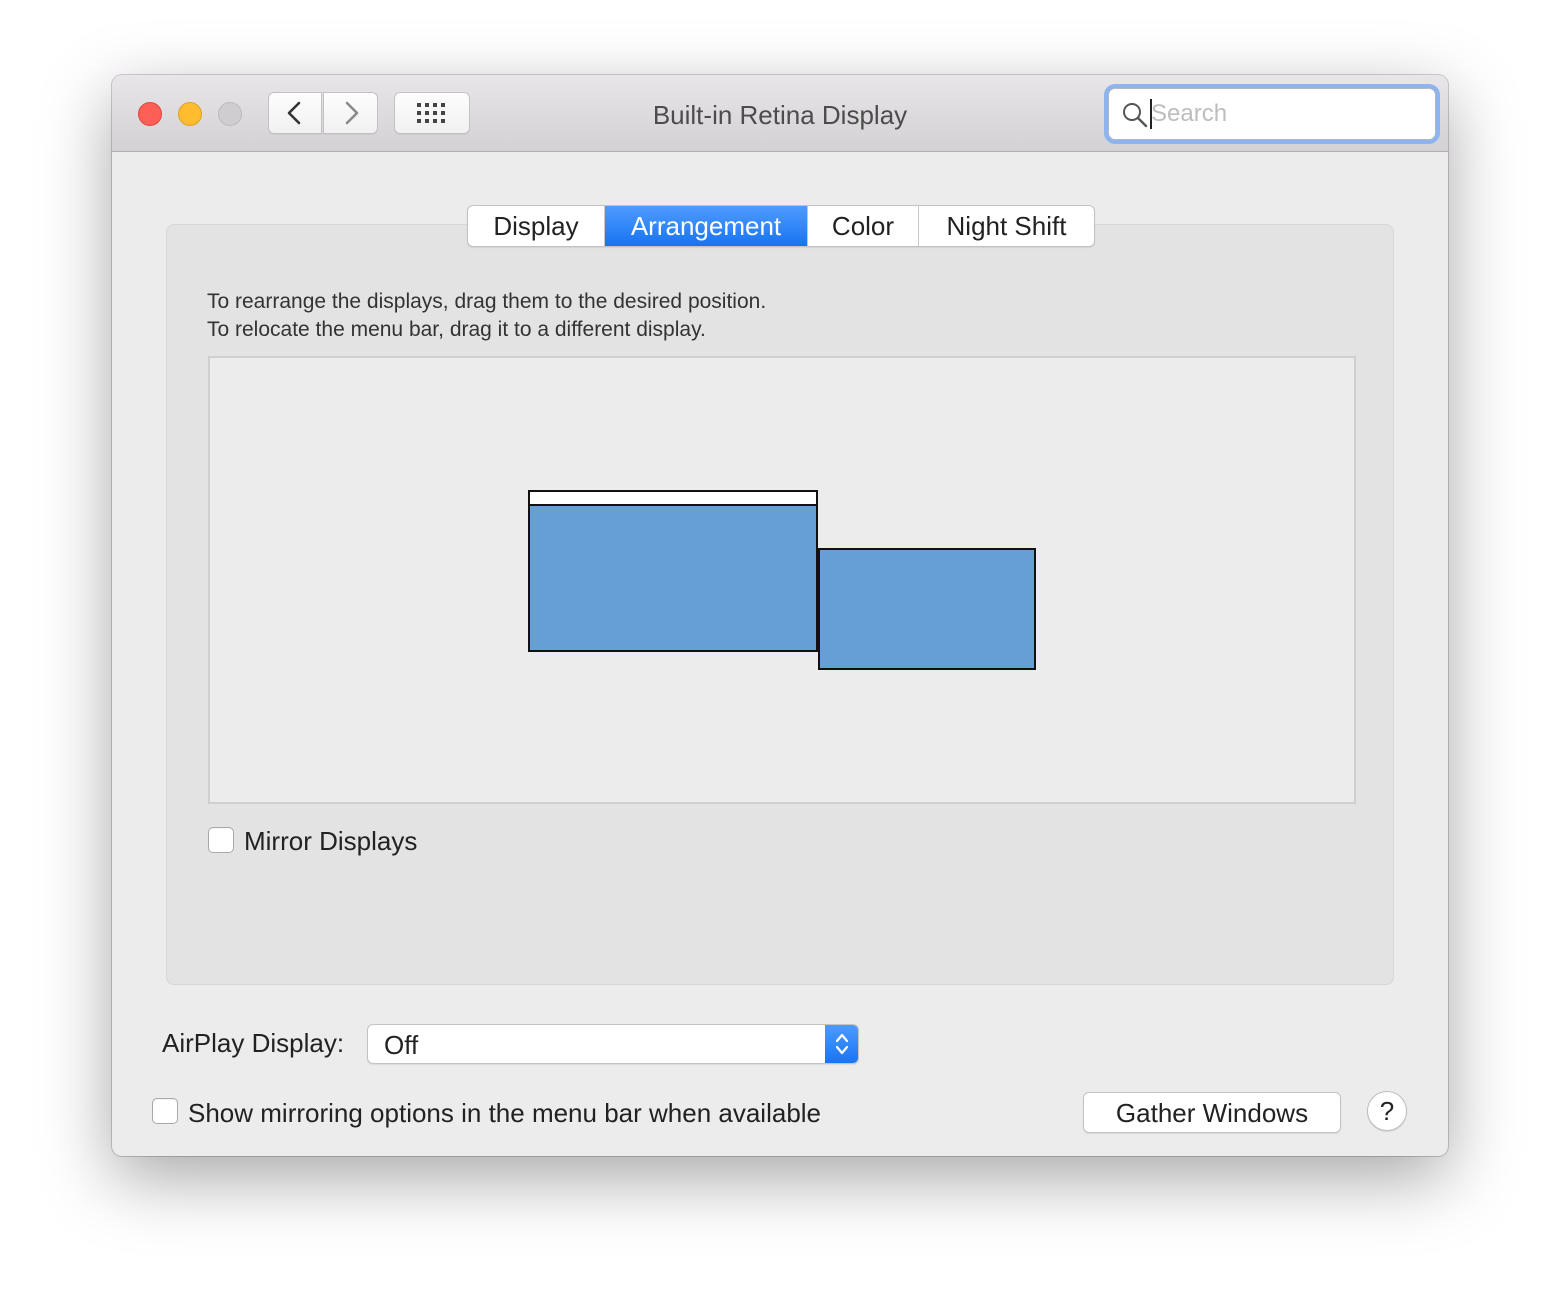  I want to click on gather-windows-button: Gather Windows, so click(1212, 1112).